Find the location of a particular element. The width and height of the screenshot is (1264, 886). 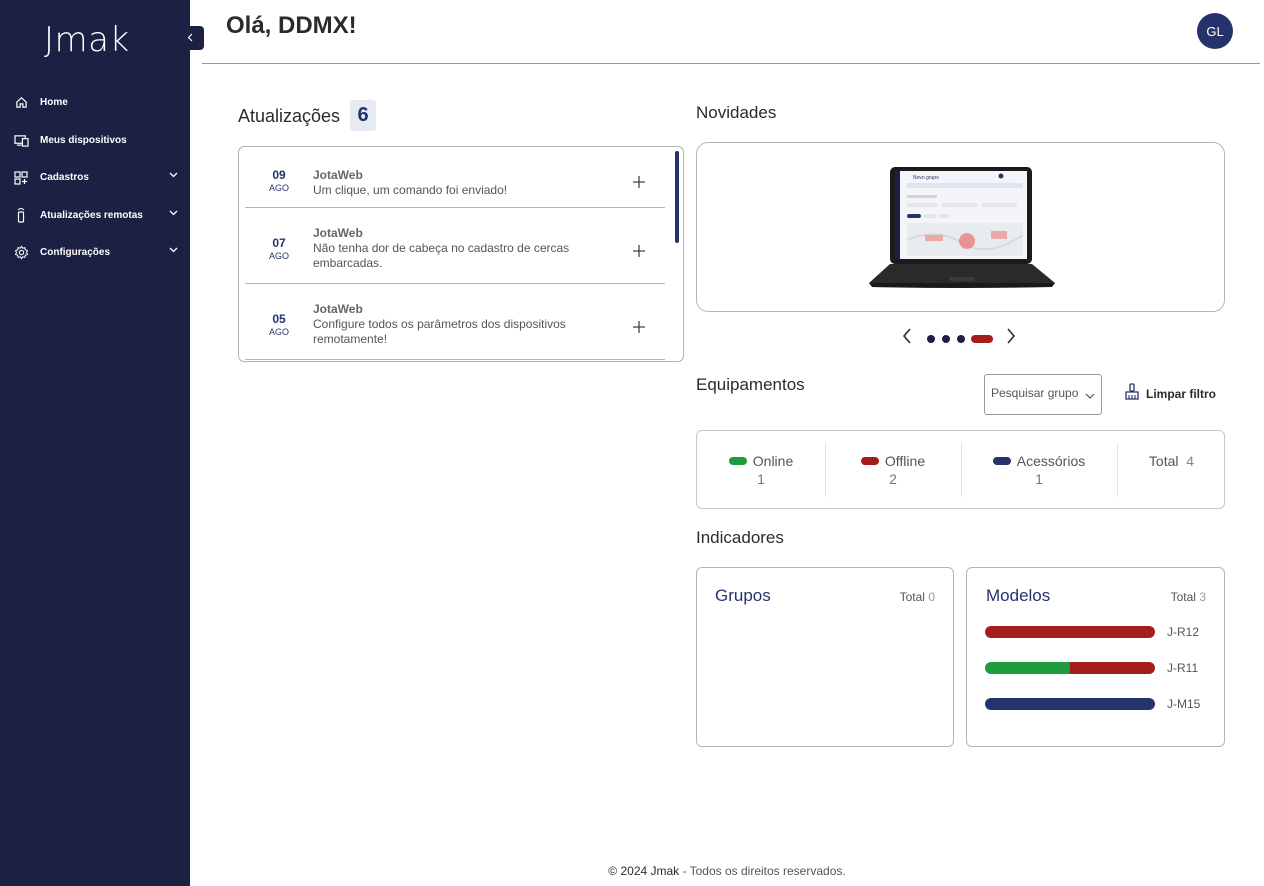

stat-offline: Offline 2 is located at coordinates (893, 470).